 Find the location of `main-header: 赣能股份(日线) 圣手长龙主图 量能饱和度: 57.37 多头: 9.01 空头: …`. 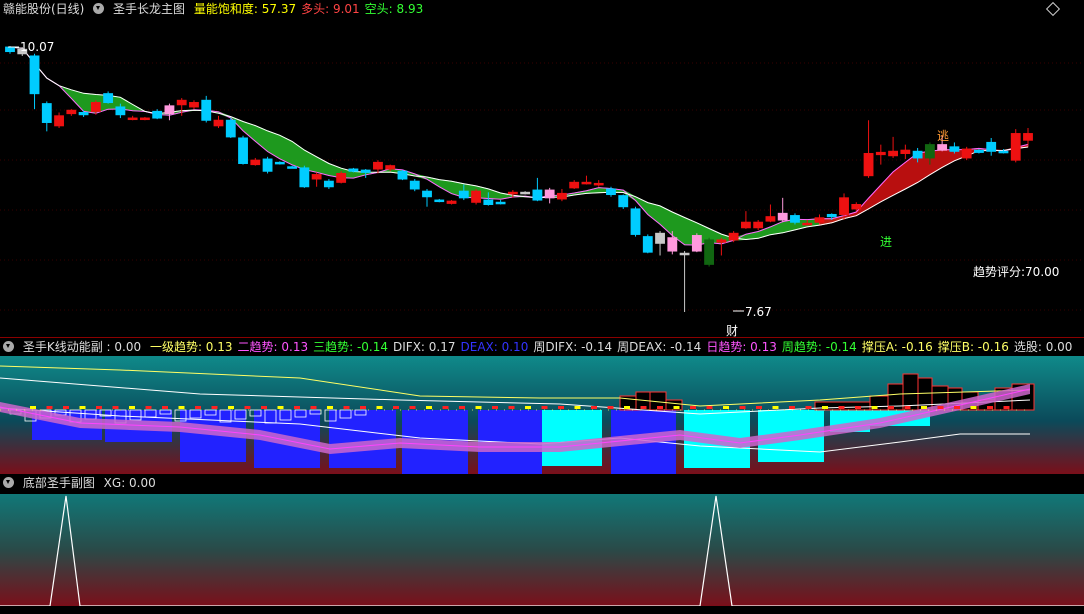

main-header: 赣能股份(日线) 圣手长龙主图 量能饱和度: 57.37 多头: 9.01 空头: … is located at coordinates (216, 9).